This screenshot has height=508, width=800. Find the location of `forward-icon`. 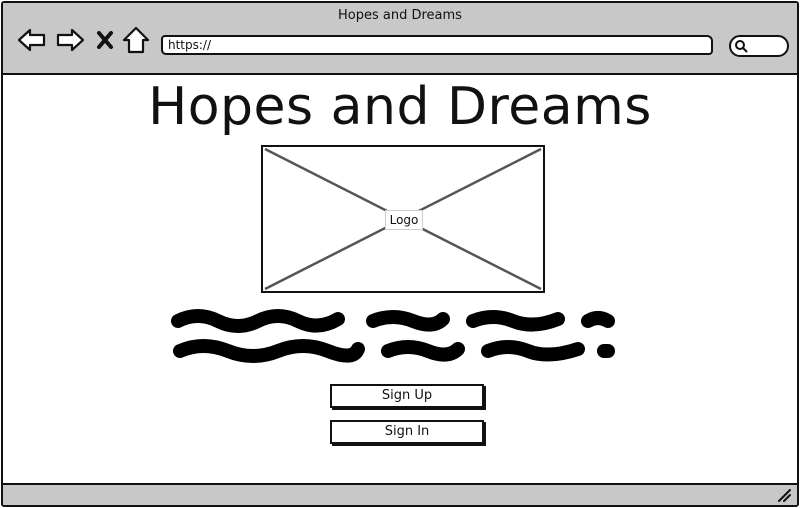

forward-icon is located at coordinates (70, 40).